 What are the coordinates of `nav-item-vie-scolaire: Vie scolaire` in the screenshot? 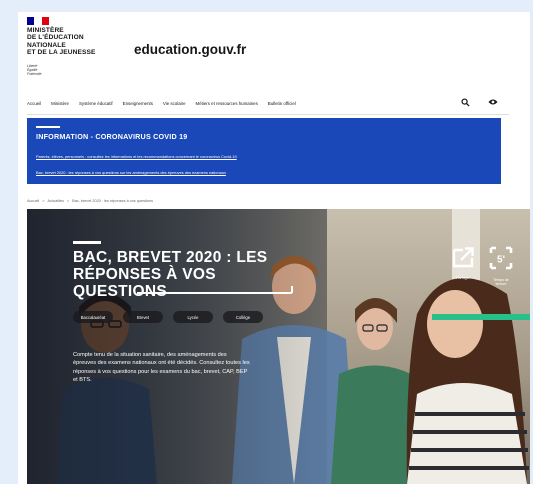 It's located at (174, 103).